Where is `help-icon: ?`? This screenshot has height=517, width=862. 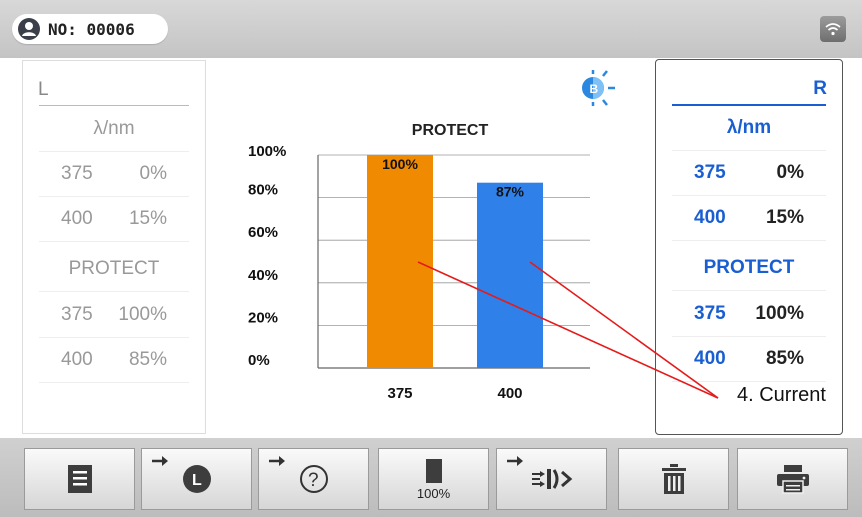
help-icon: ? is located at coordinates (313, 479).